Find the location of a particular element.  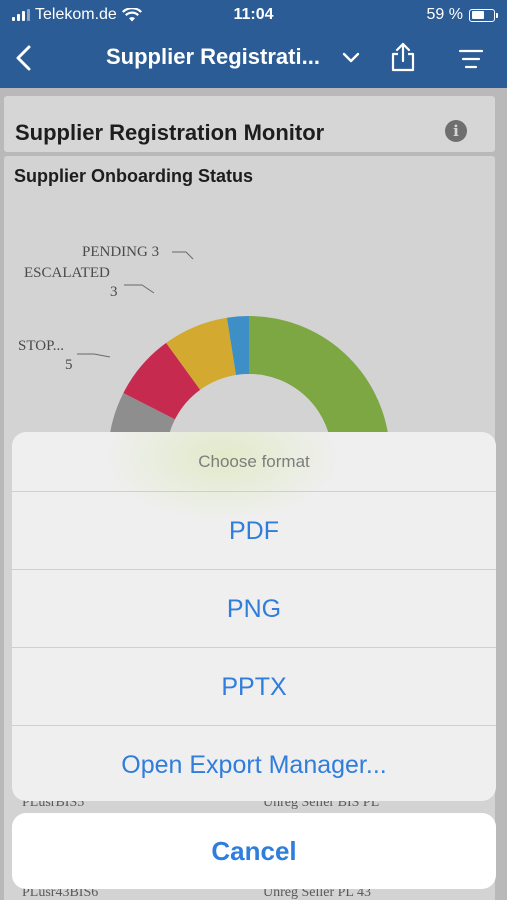

export-png-option: PNG is located at coordinates (254, 609).